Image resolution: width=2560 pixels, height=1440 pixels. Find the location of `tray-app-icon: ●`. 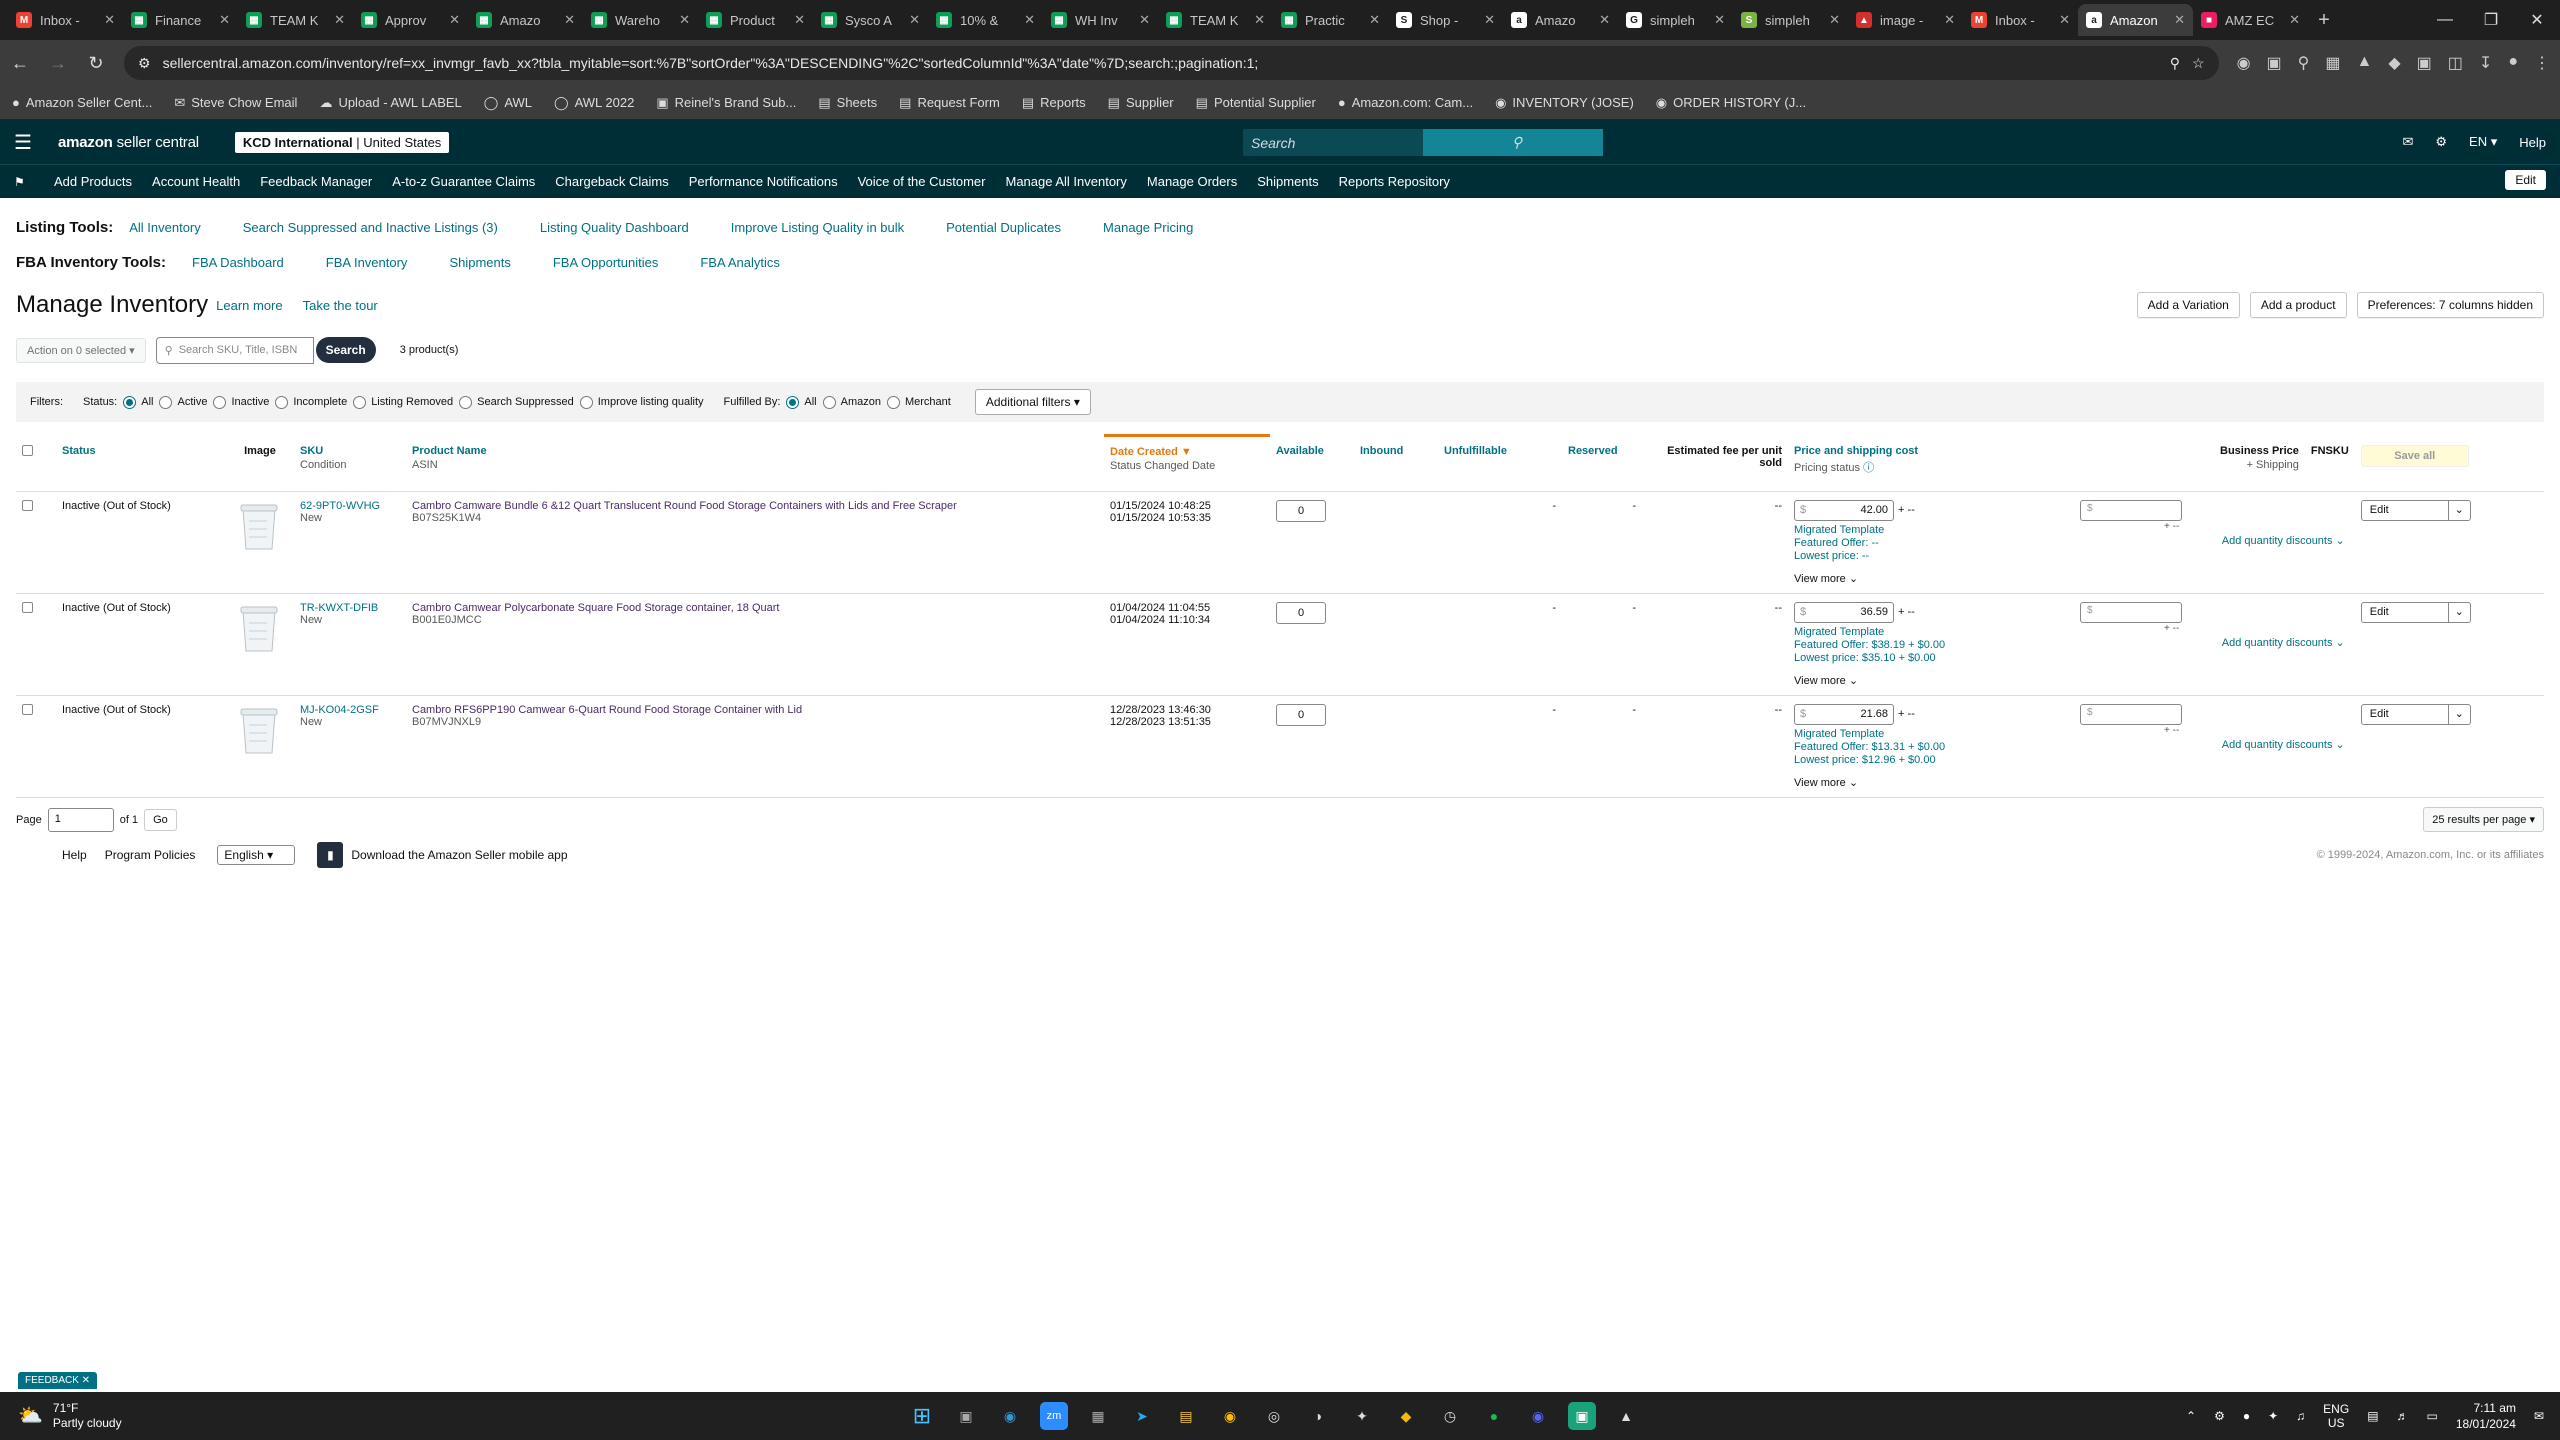

tray-app-icon: ● is located at coordinates (2246, 1416).